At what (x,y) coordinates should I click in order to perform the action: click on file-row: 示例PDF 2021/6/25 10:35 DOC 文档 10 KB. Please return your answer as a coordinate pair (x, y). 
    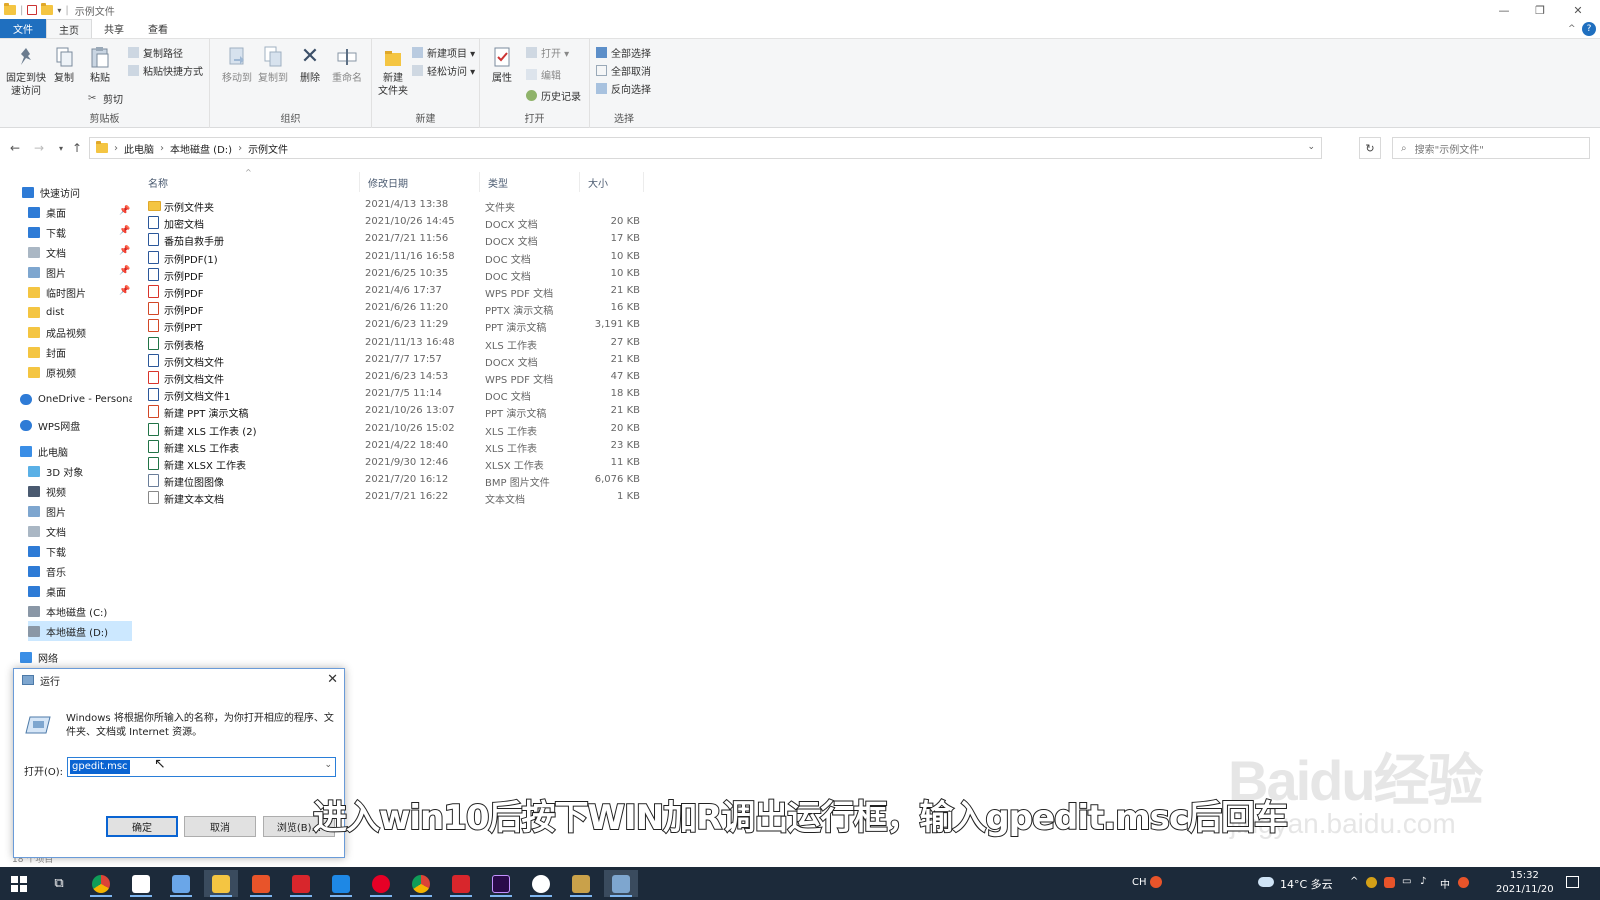
    Looking at the image, I should click on (400, 274).